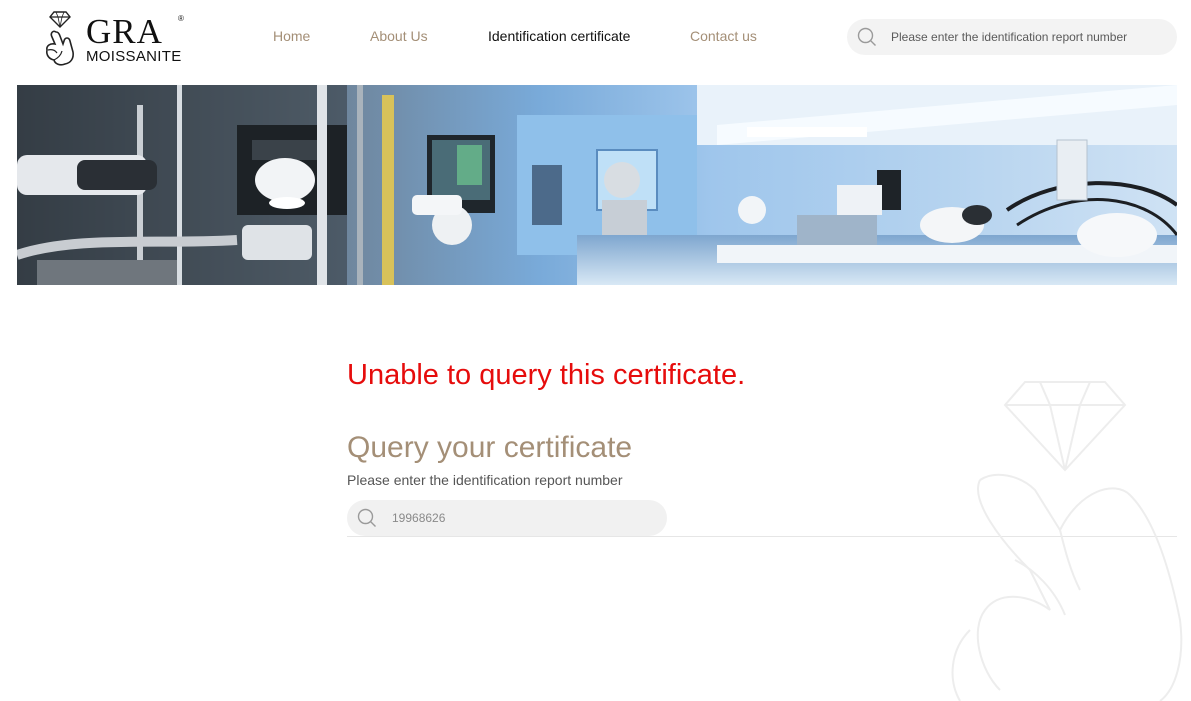  Describe the element at coordinates (291, 36) in the screenshot. I see `nav-home: Home` at that location.